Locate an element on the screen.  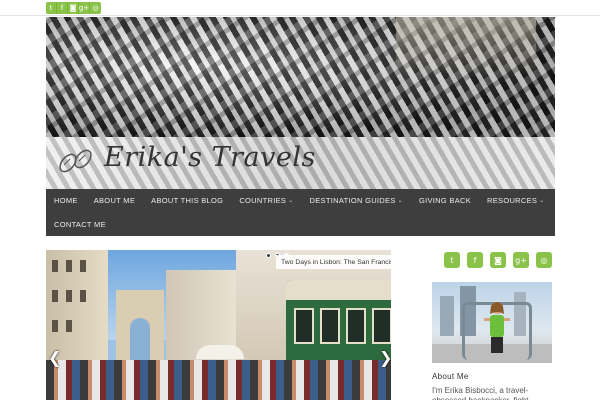
nav-item-home: HOME is located at coordinates (66, 200).